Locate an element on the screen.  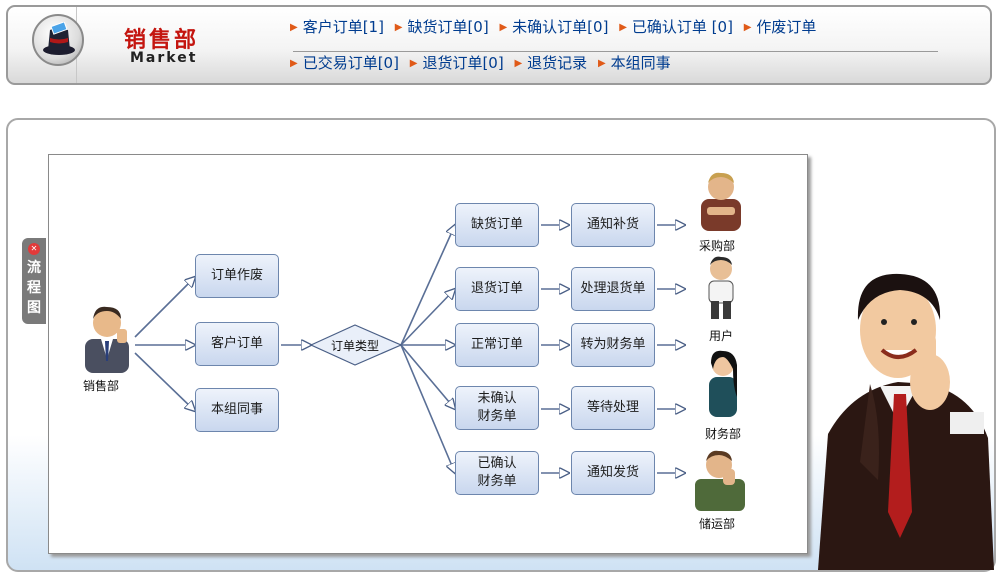
node-confirmed-line2: 财务单 is located at coordinates (497, 481).